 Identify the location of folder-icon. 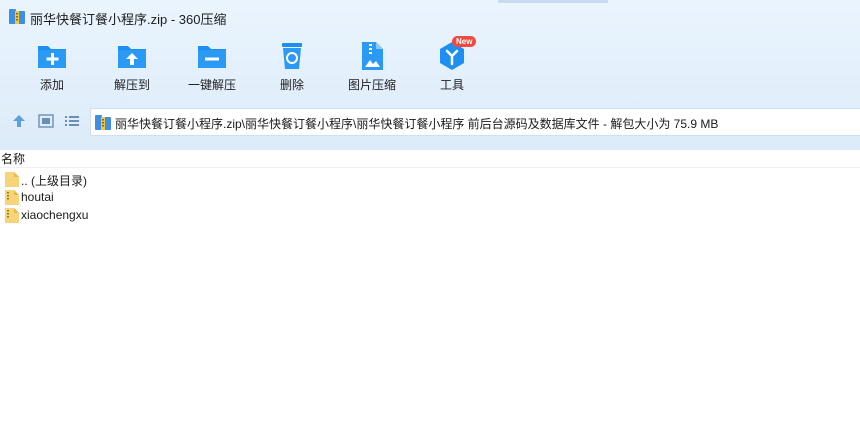
(12, 179).